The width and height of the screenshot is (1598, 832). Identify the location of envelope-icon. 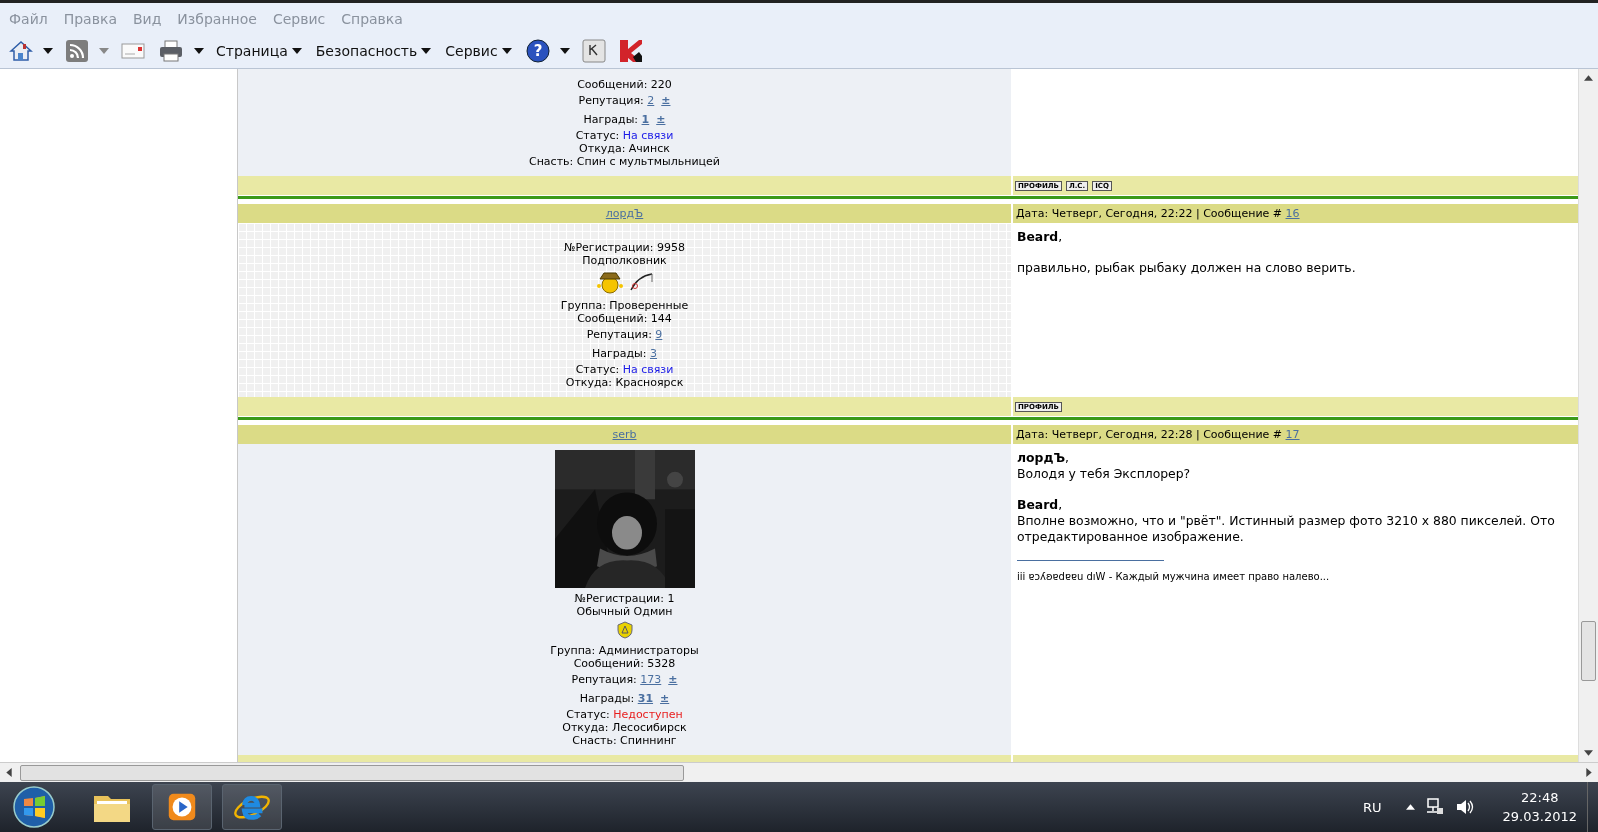
(133, 51).